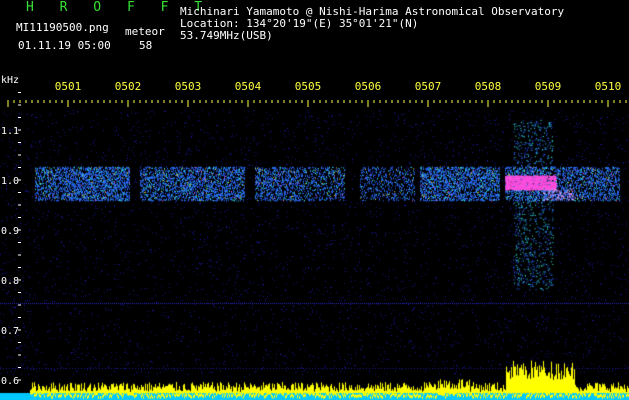  Describe the element at coordinates (548, 86) in the screenshot. I see `x-tick-label: 0509` at that location.